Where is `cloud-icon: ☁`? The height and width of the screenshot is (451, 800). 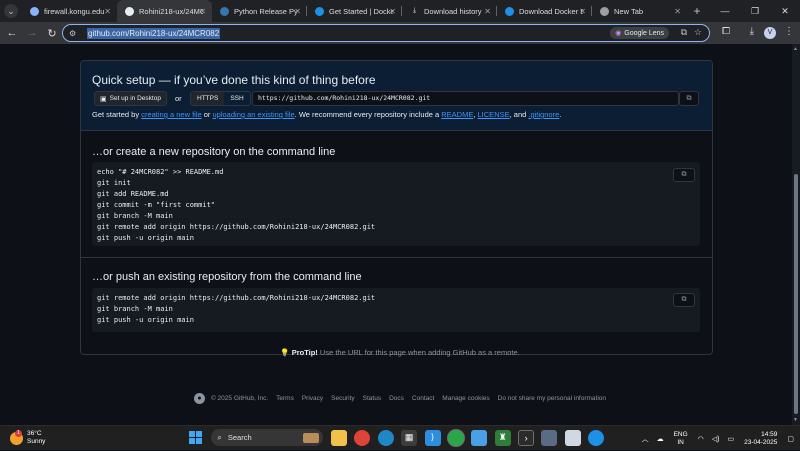 cloud-icon: ☁ is located at coordinates (660, 439).